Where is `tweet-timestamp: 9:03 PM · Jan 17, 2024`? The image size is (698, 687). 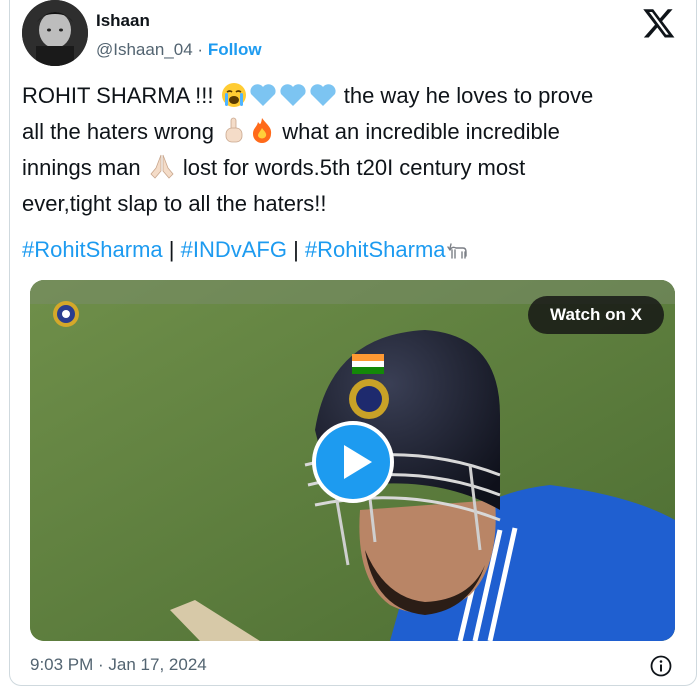 tweet-timestamp: 9:03 PM · Jan 17, 2024 is located at coordinates (118, 665).